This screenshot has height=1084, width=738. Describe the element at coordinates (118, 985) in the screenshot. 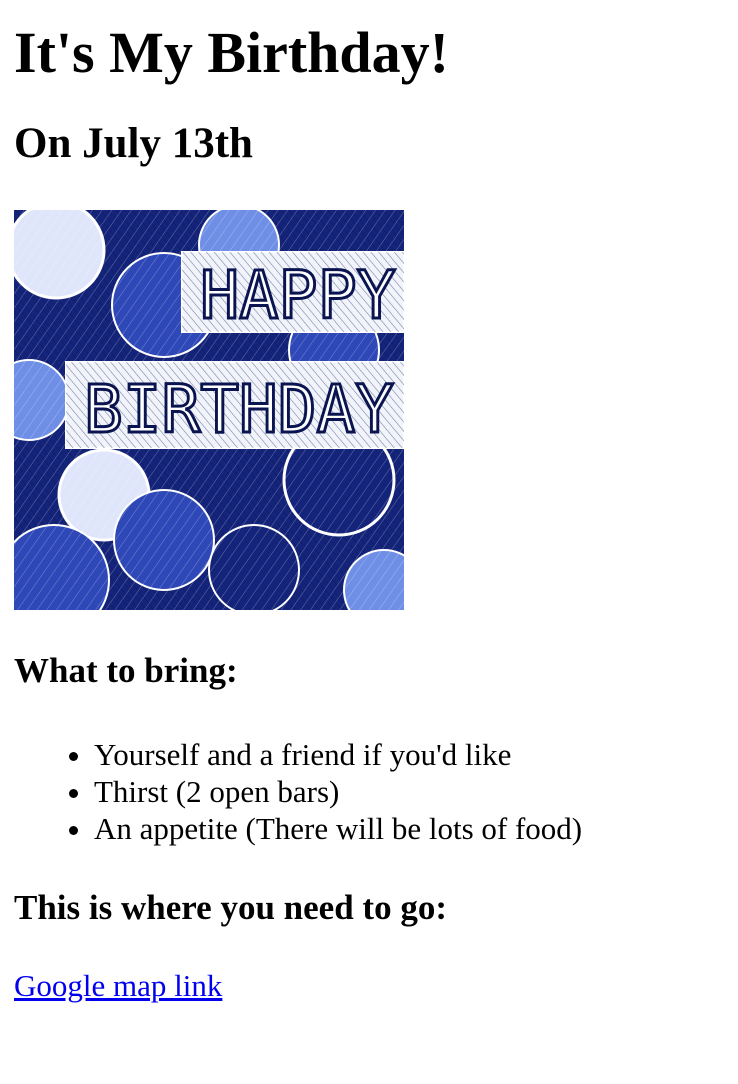

I see `google-map-link: Google map link` at that location.